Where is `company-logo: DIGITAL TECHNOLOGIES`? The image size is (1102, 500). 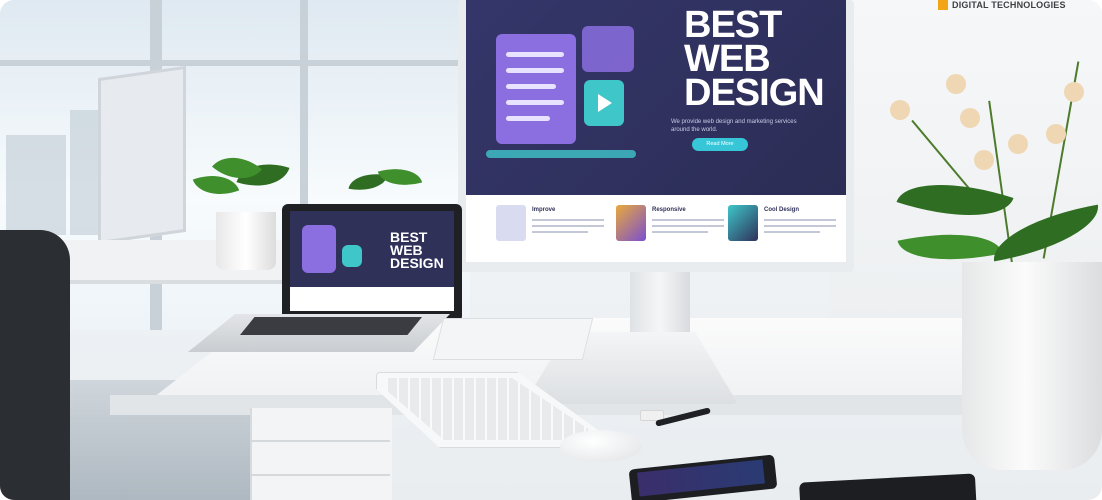
company-logo: DIGITAL TECHNOLOGIES is located at coordinates (1018, 7).